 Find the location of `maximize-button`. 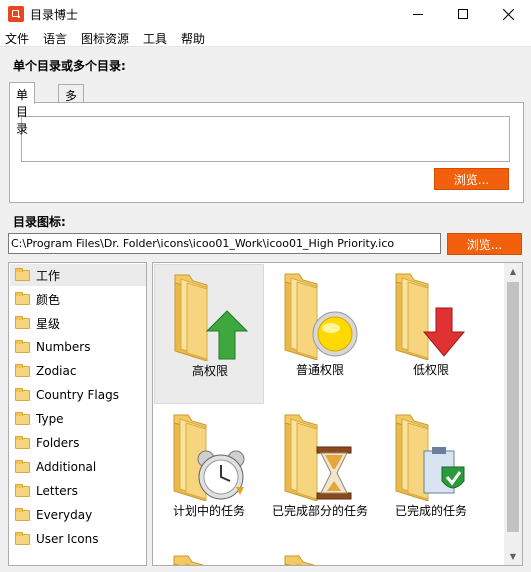

maximize-button is located at coordinates (462, 14).